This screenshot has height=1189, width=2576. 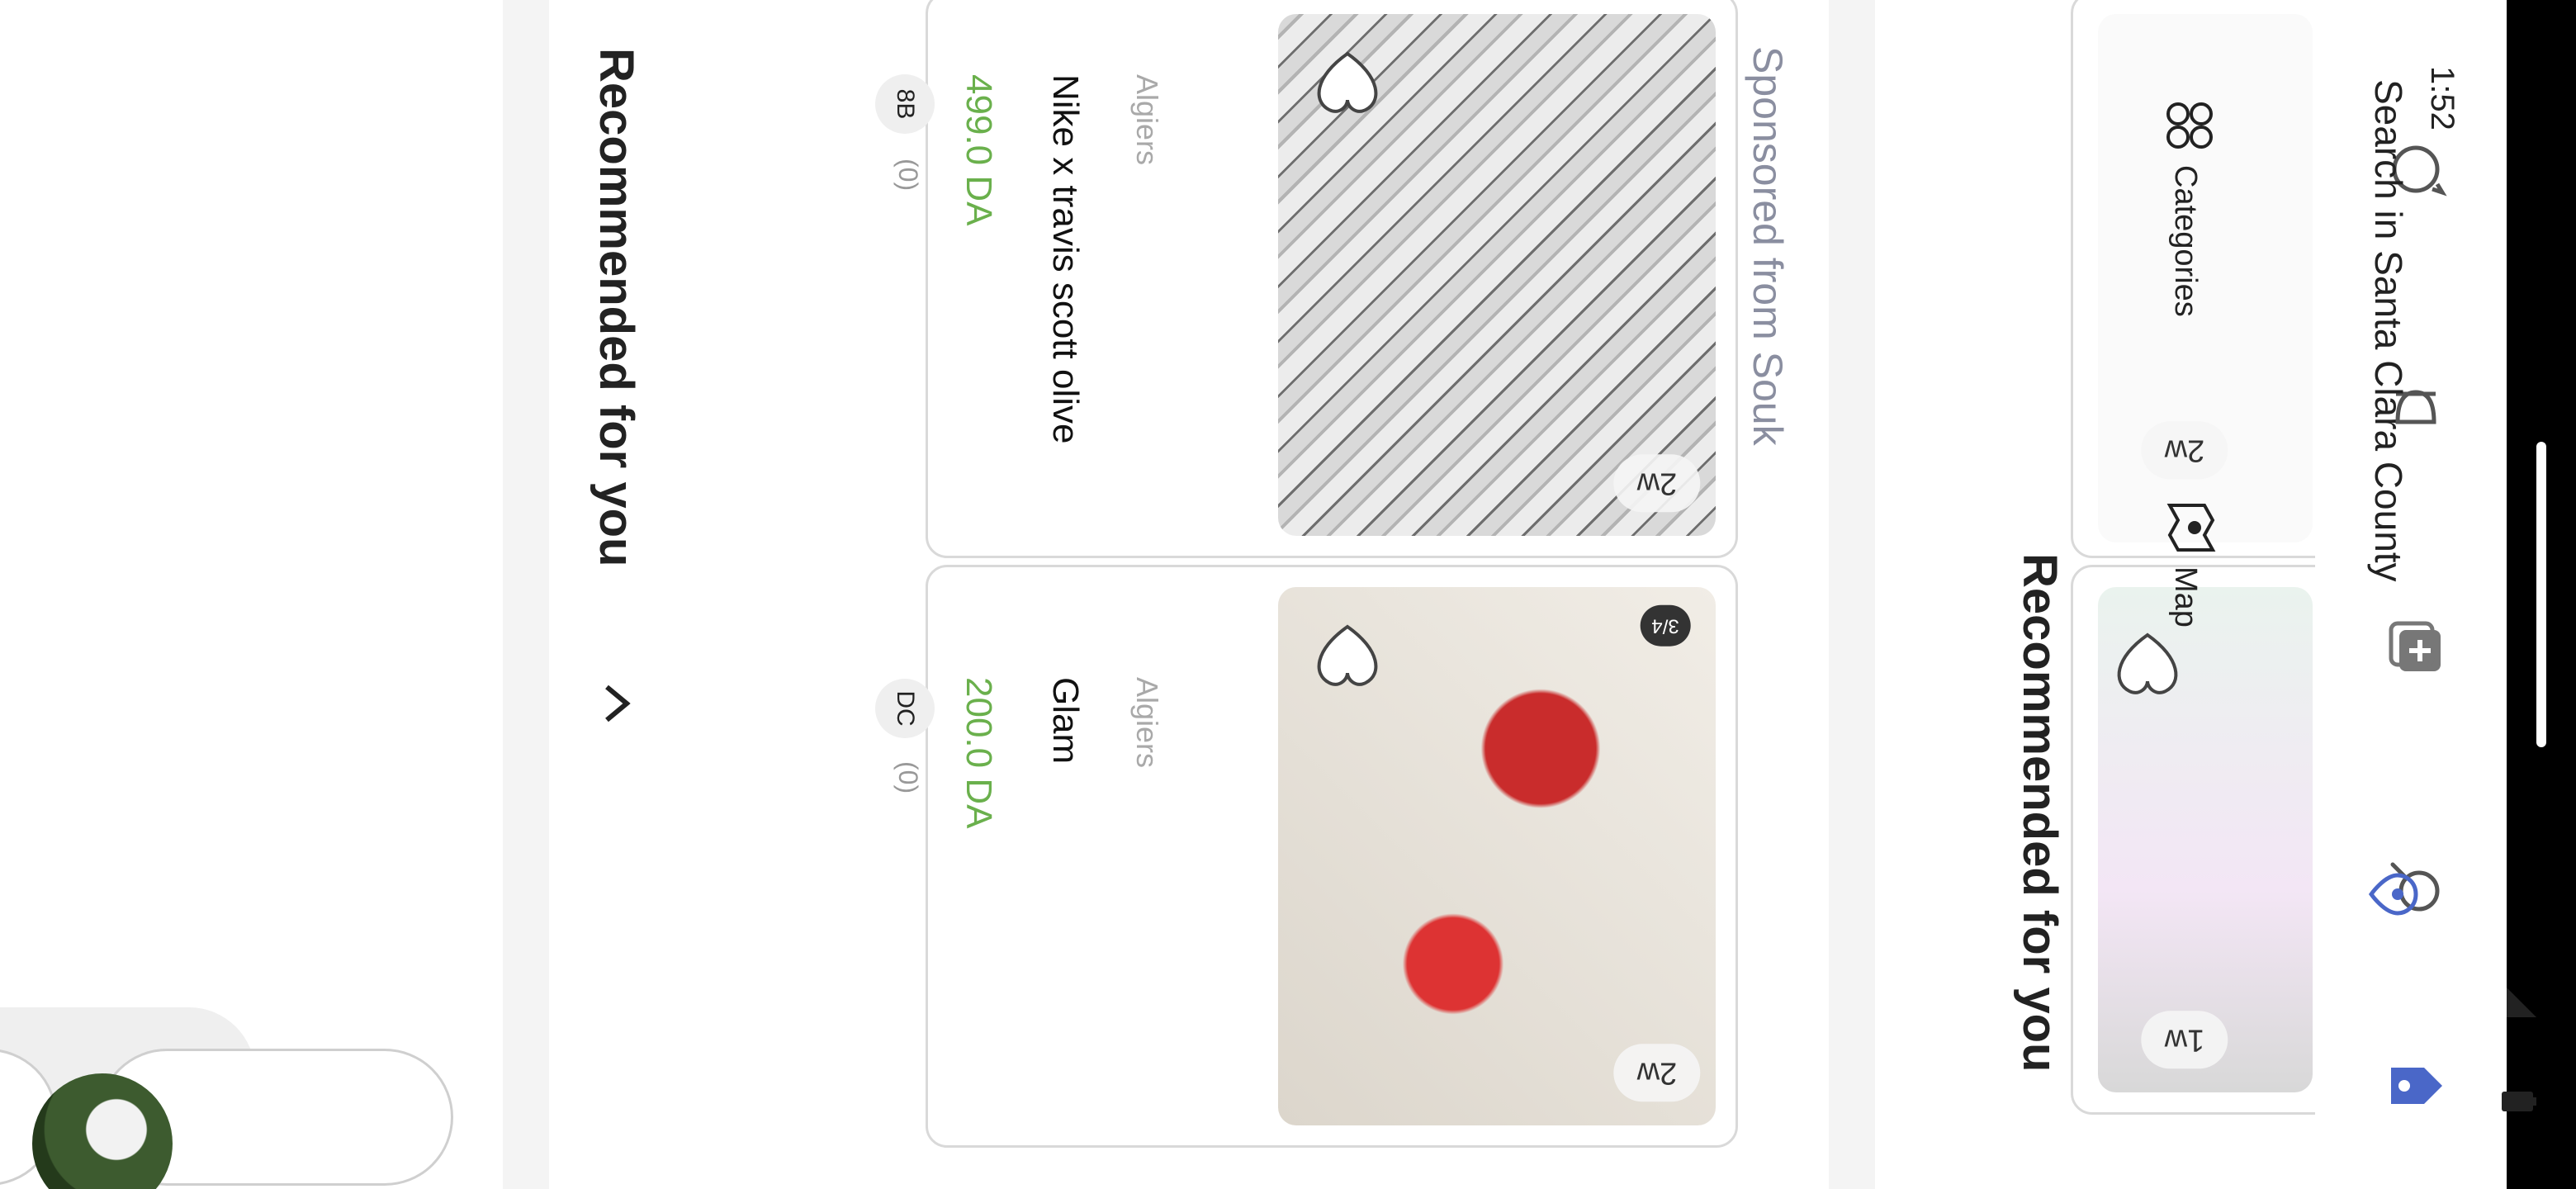 I want to click on add-listing-icon, so click(x=2414, y=648).